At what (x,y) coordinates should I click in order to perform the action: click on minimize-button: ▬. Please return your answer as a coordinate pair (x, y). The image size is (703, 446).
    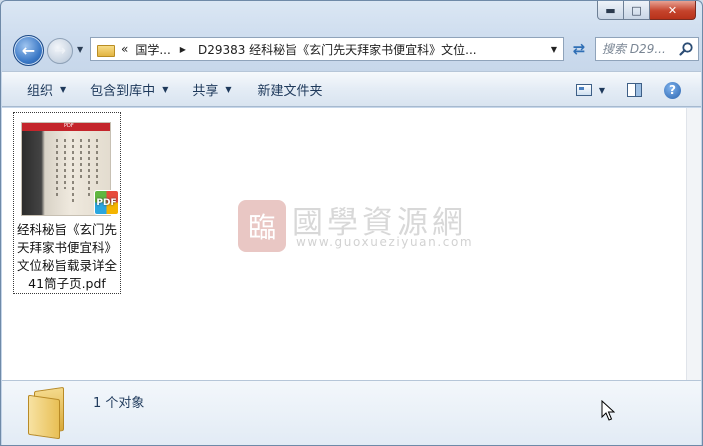
    Looking at the image, I should click on (610, 10).